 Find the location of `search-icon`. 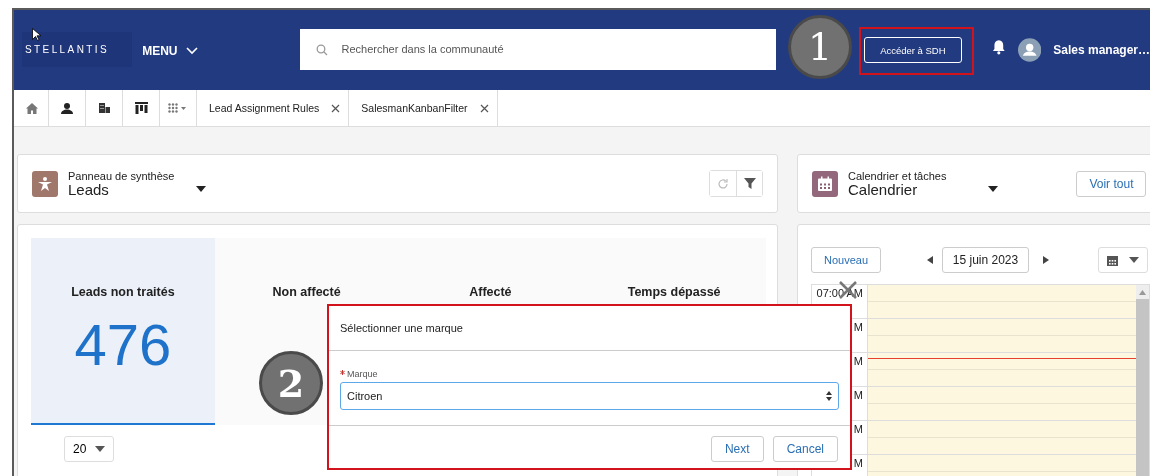

search-icon is located at coordinates (321, 49).